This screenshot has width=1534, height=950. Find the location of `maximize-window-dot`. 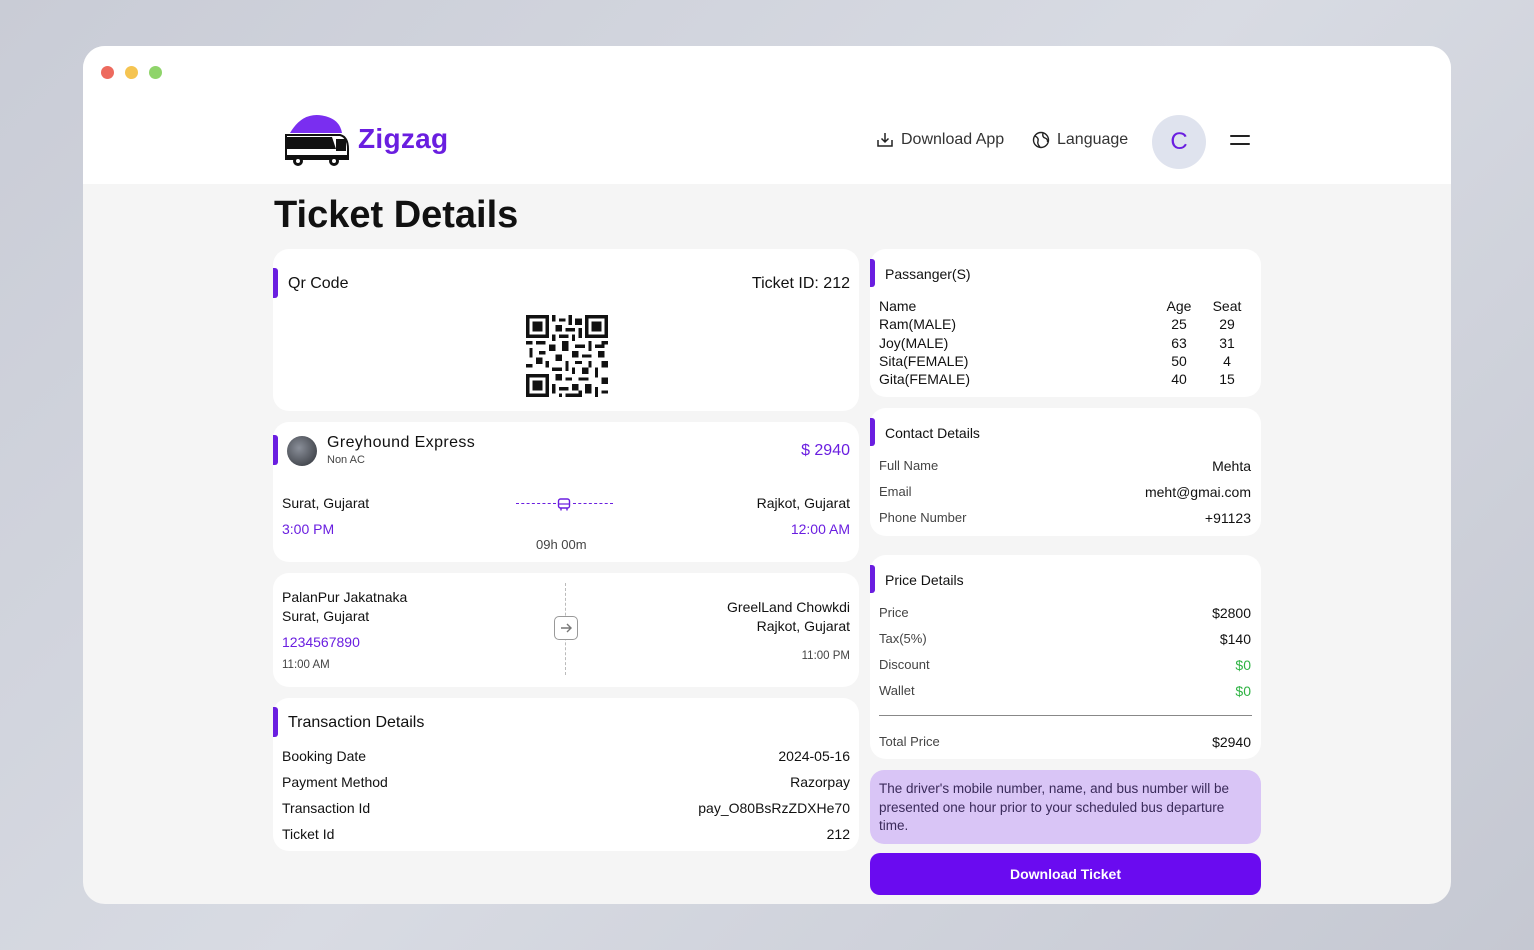

maximize-window-dot is located at coordinates (155, 72).